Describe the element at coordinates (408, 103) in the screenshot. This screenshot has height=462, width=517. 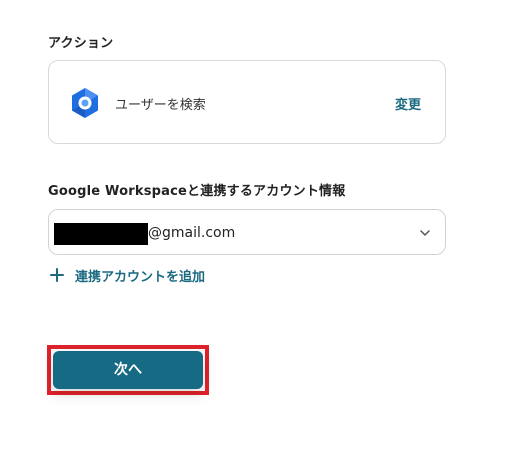
I see `change-action-link: 変更` at that location.